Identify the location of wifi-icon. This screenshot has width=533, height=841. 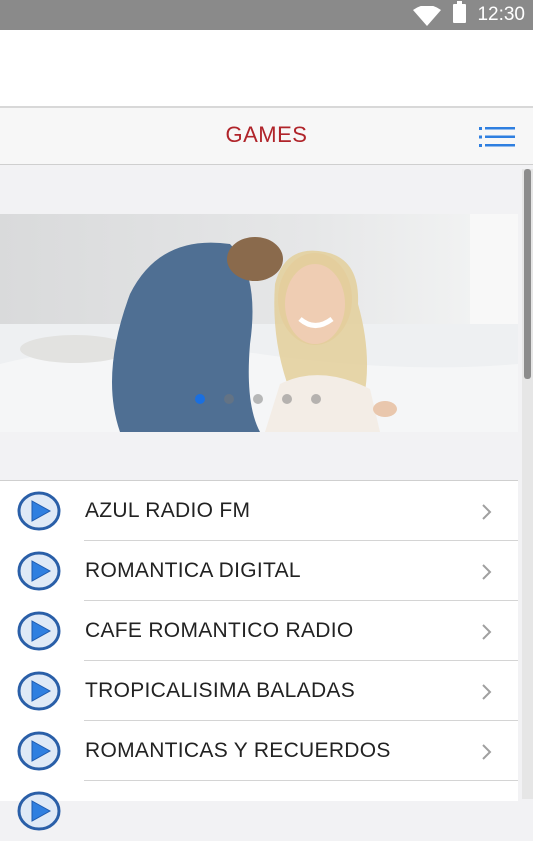
(427, 16).